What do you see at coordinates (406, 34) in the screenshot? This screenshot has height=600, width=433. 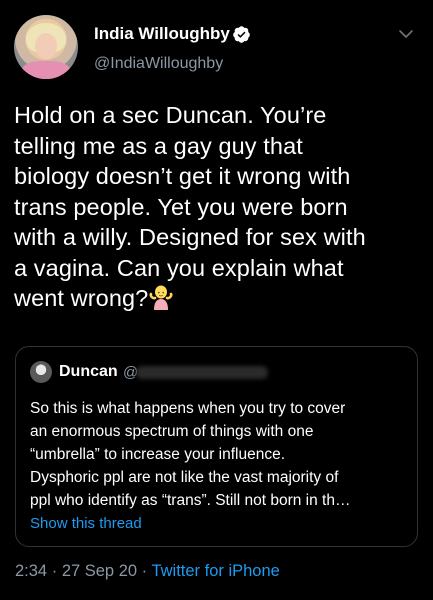 I see `chevron-down-icon` at bounding box center [406, 34].